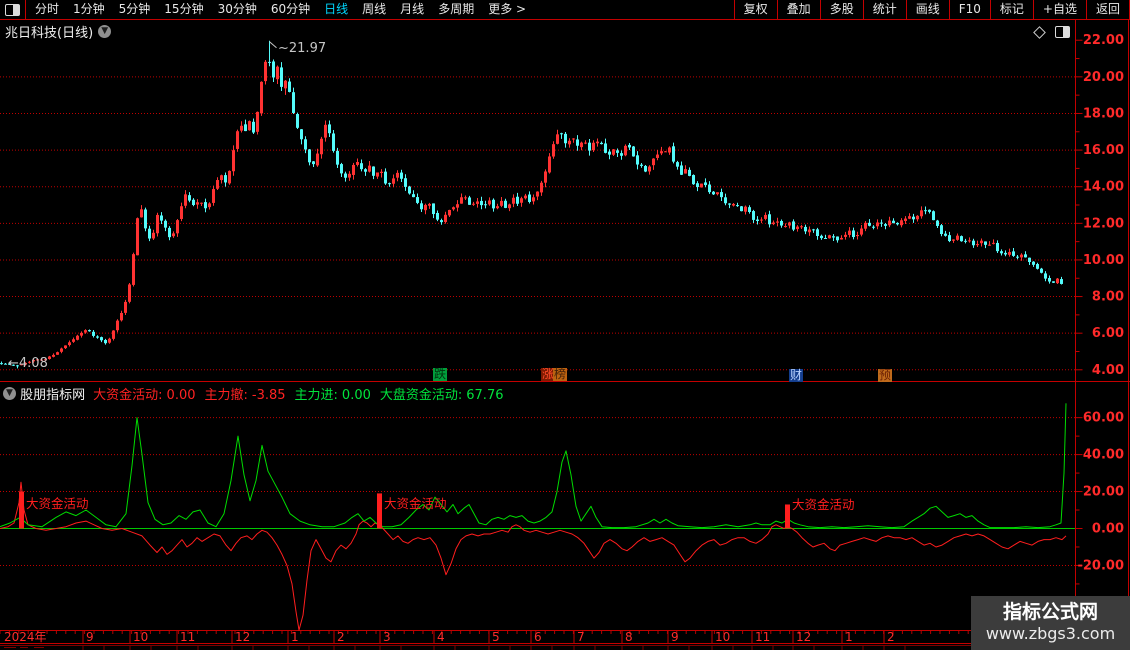  What do you see at coordinates (9, 393) in the screenshot?
I see `indicator-chevron-down-icon: ▼` at bounding box center [9, 393].